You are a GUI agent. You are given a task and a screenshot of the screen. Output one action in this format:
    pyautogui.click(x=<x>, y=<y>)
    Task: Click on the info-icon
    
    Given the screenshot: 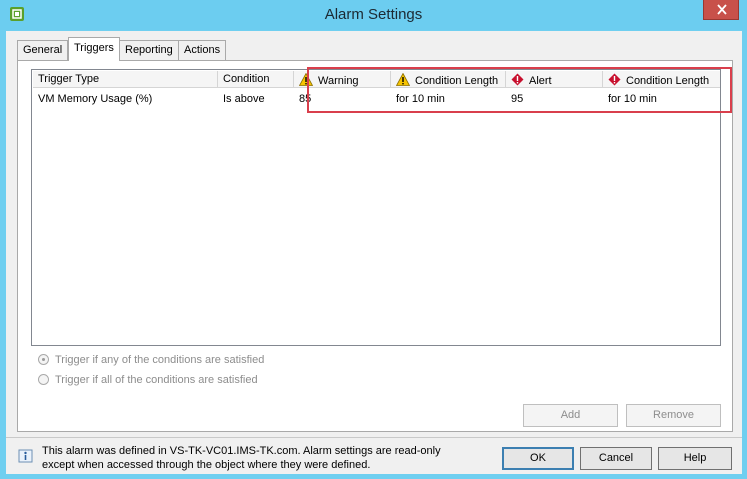 What is the action you would take?
    pyautogui.click(x=25, y=456)
    